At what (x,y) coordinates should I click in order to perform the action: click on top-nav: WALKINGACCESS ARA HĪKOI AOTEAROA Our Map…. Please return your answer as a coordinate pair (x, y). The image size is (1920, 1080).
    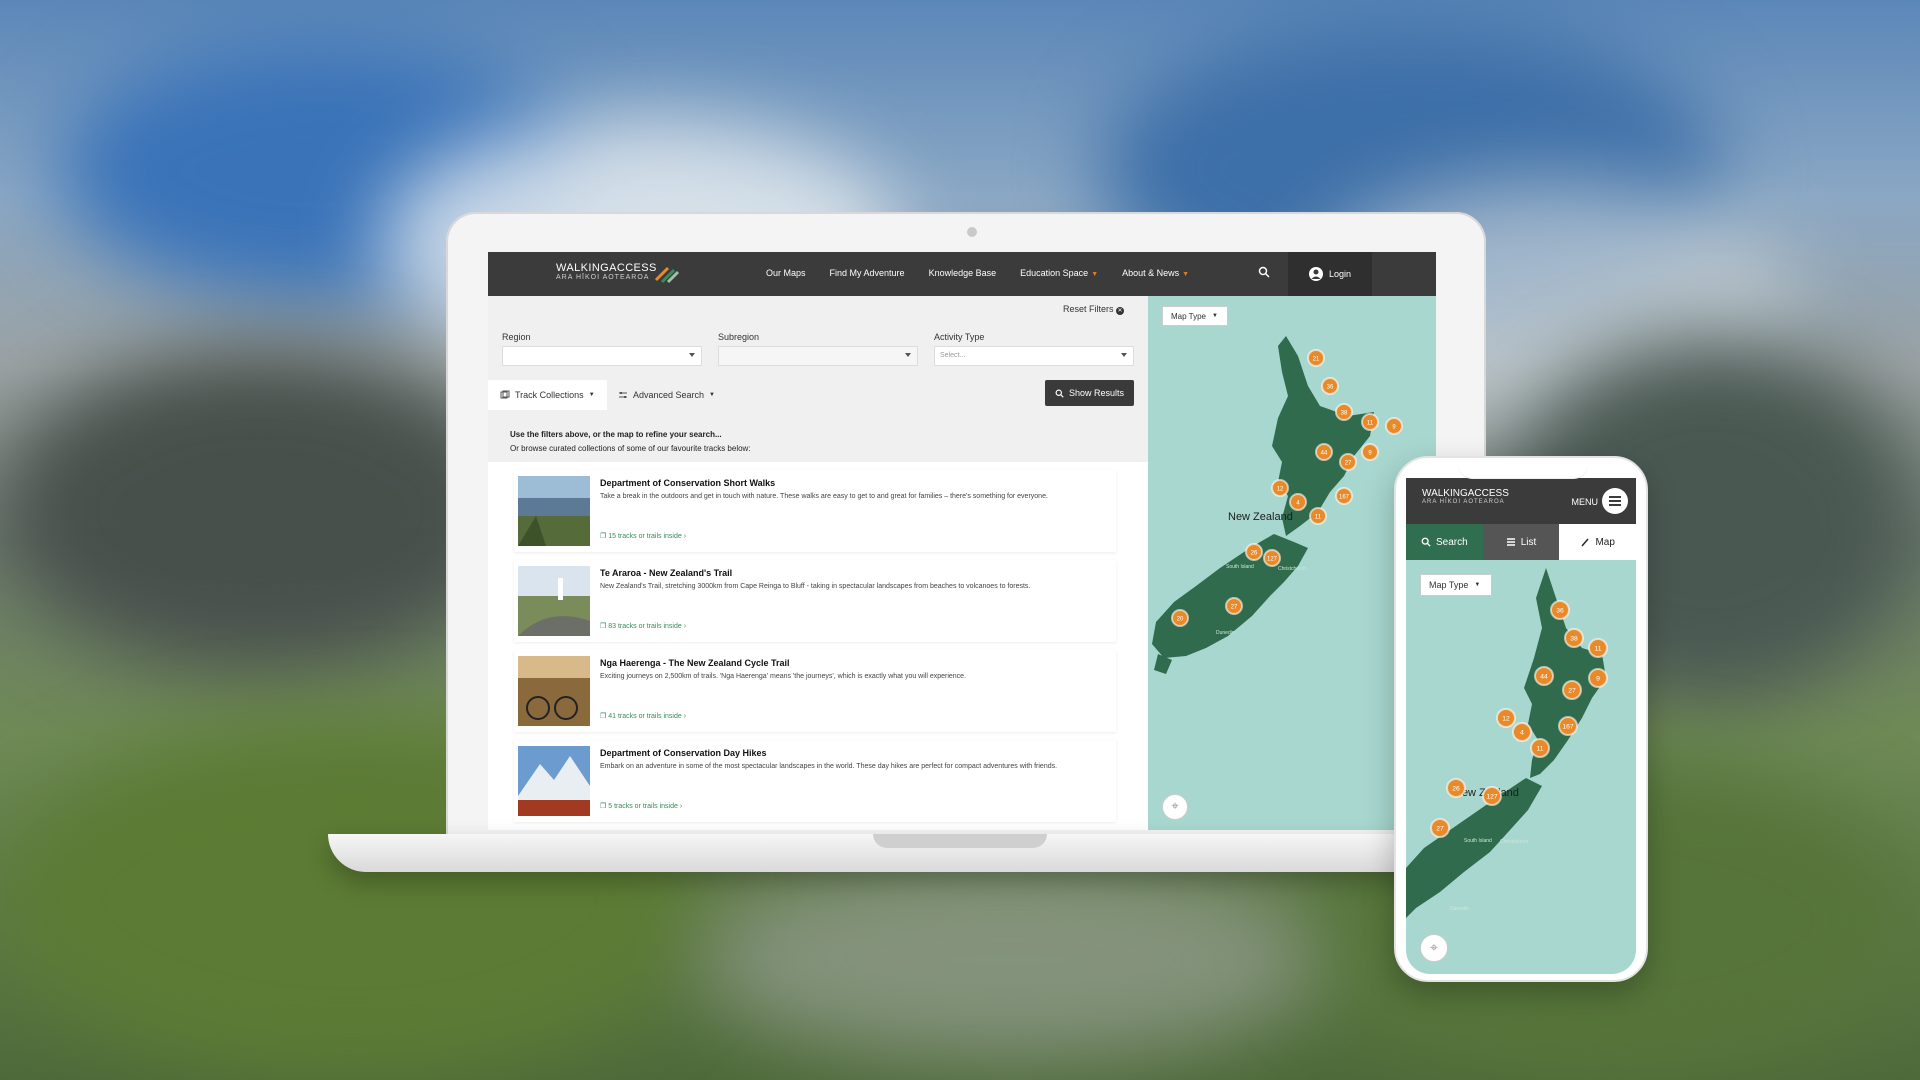
    Looking at the image, I should click on (962, 274).